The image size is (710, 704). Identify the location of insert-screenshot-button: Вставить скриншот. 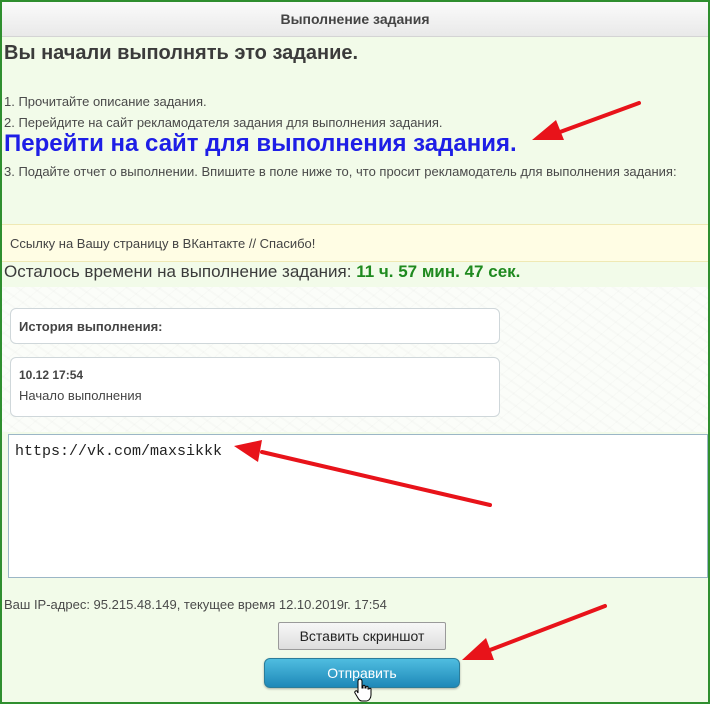
(362, 636).